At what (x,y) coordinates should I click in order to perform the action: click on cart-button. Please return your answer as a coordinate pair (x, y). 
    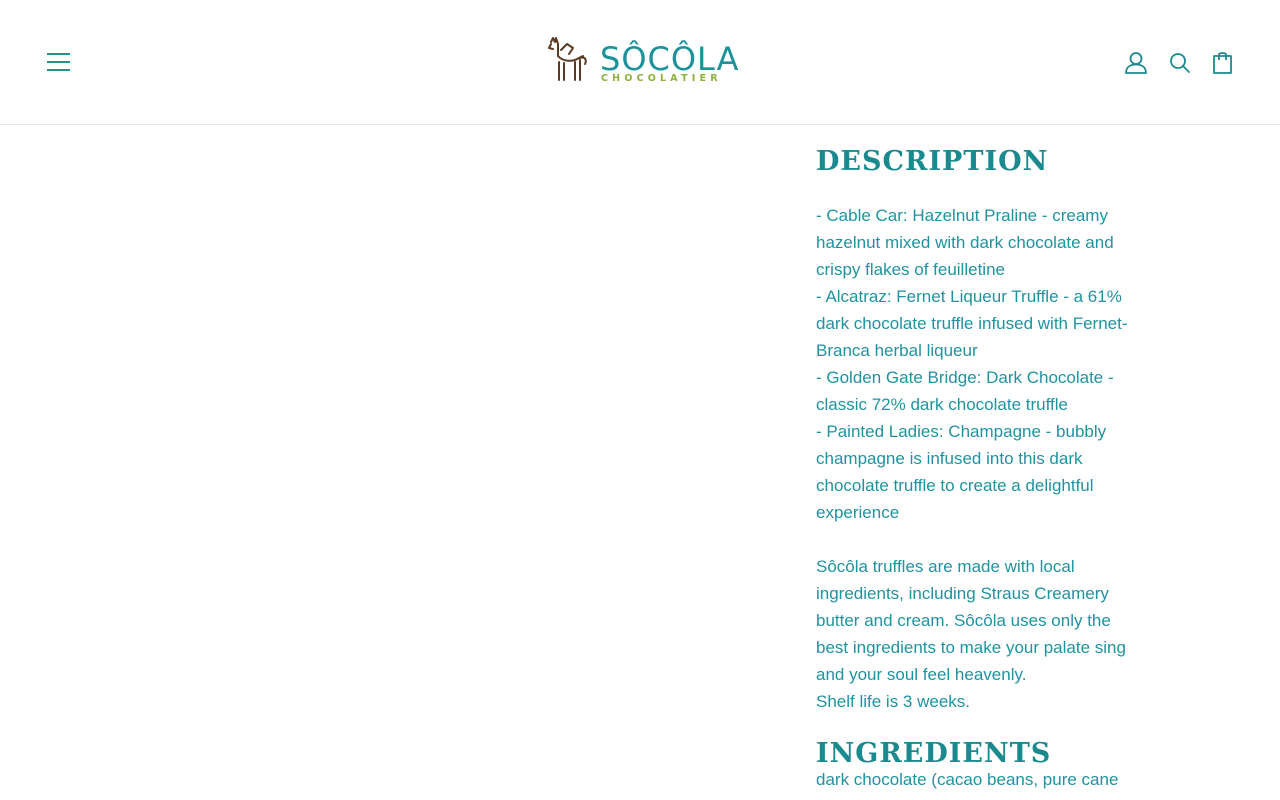
    Looking at the image, I should click on (1223, 63).